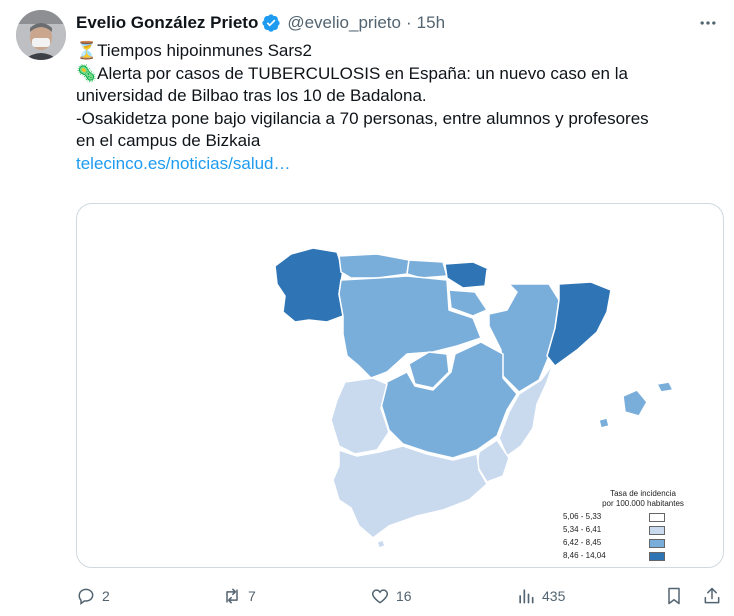  What do you see at coordinates (635, 403) in the screenshot?
I see `region-baleares` at bounding box center [635, 403].